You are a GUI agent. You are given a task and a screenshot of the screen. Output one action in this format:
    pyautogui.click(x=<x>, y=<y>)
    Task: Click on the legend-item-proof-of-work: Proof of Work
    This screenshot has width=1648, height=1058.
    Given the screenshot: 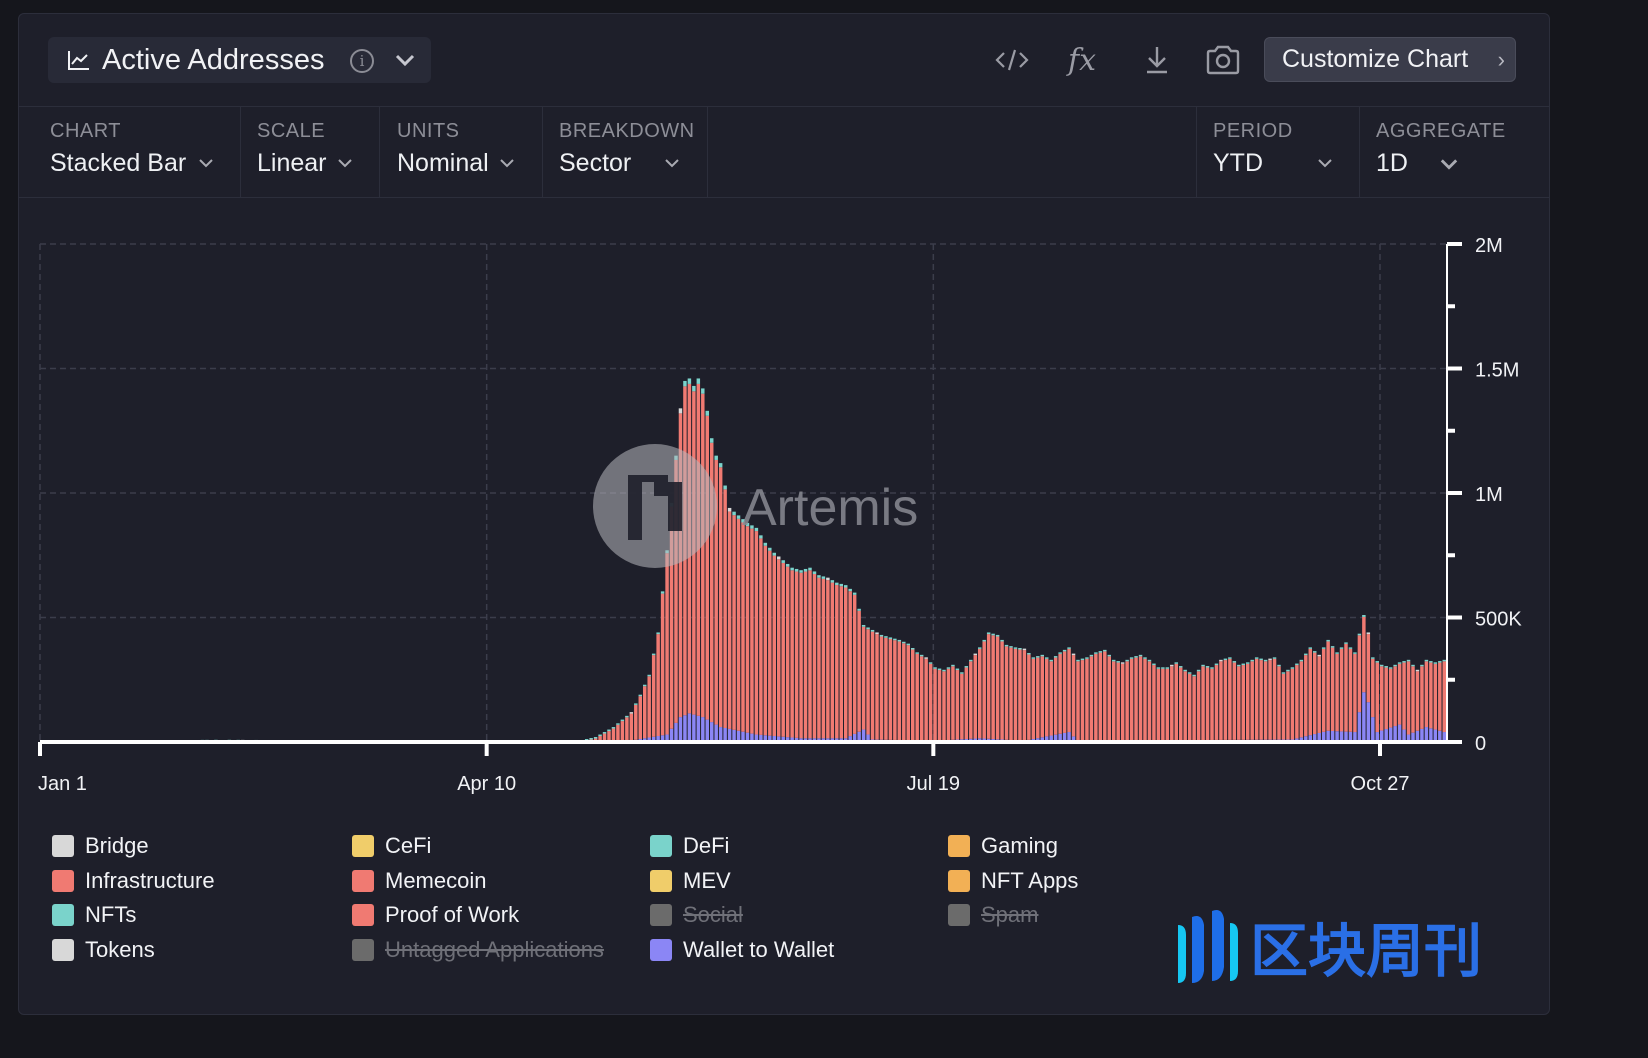 What is the action you would take?
    pyautogui.click(x=435, y=915)
    